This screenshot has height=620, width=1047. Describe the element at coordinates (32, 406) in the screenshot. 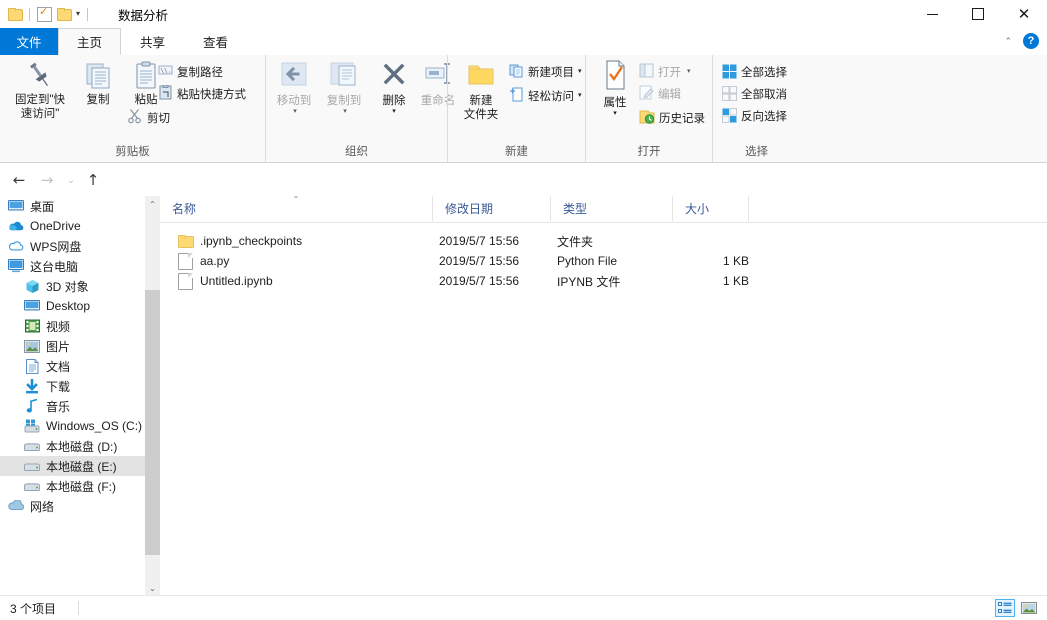

I see `music-icon` at that location.